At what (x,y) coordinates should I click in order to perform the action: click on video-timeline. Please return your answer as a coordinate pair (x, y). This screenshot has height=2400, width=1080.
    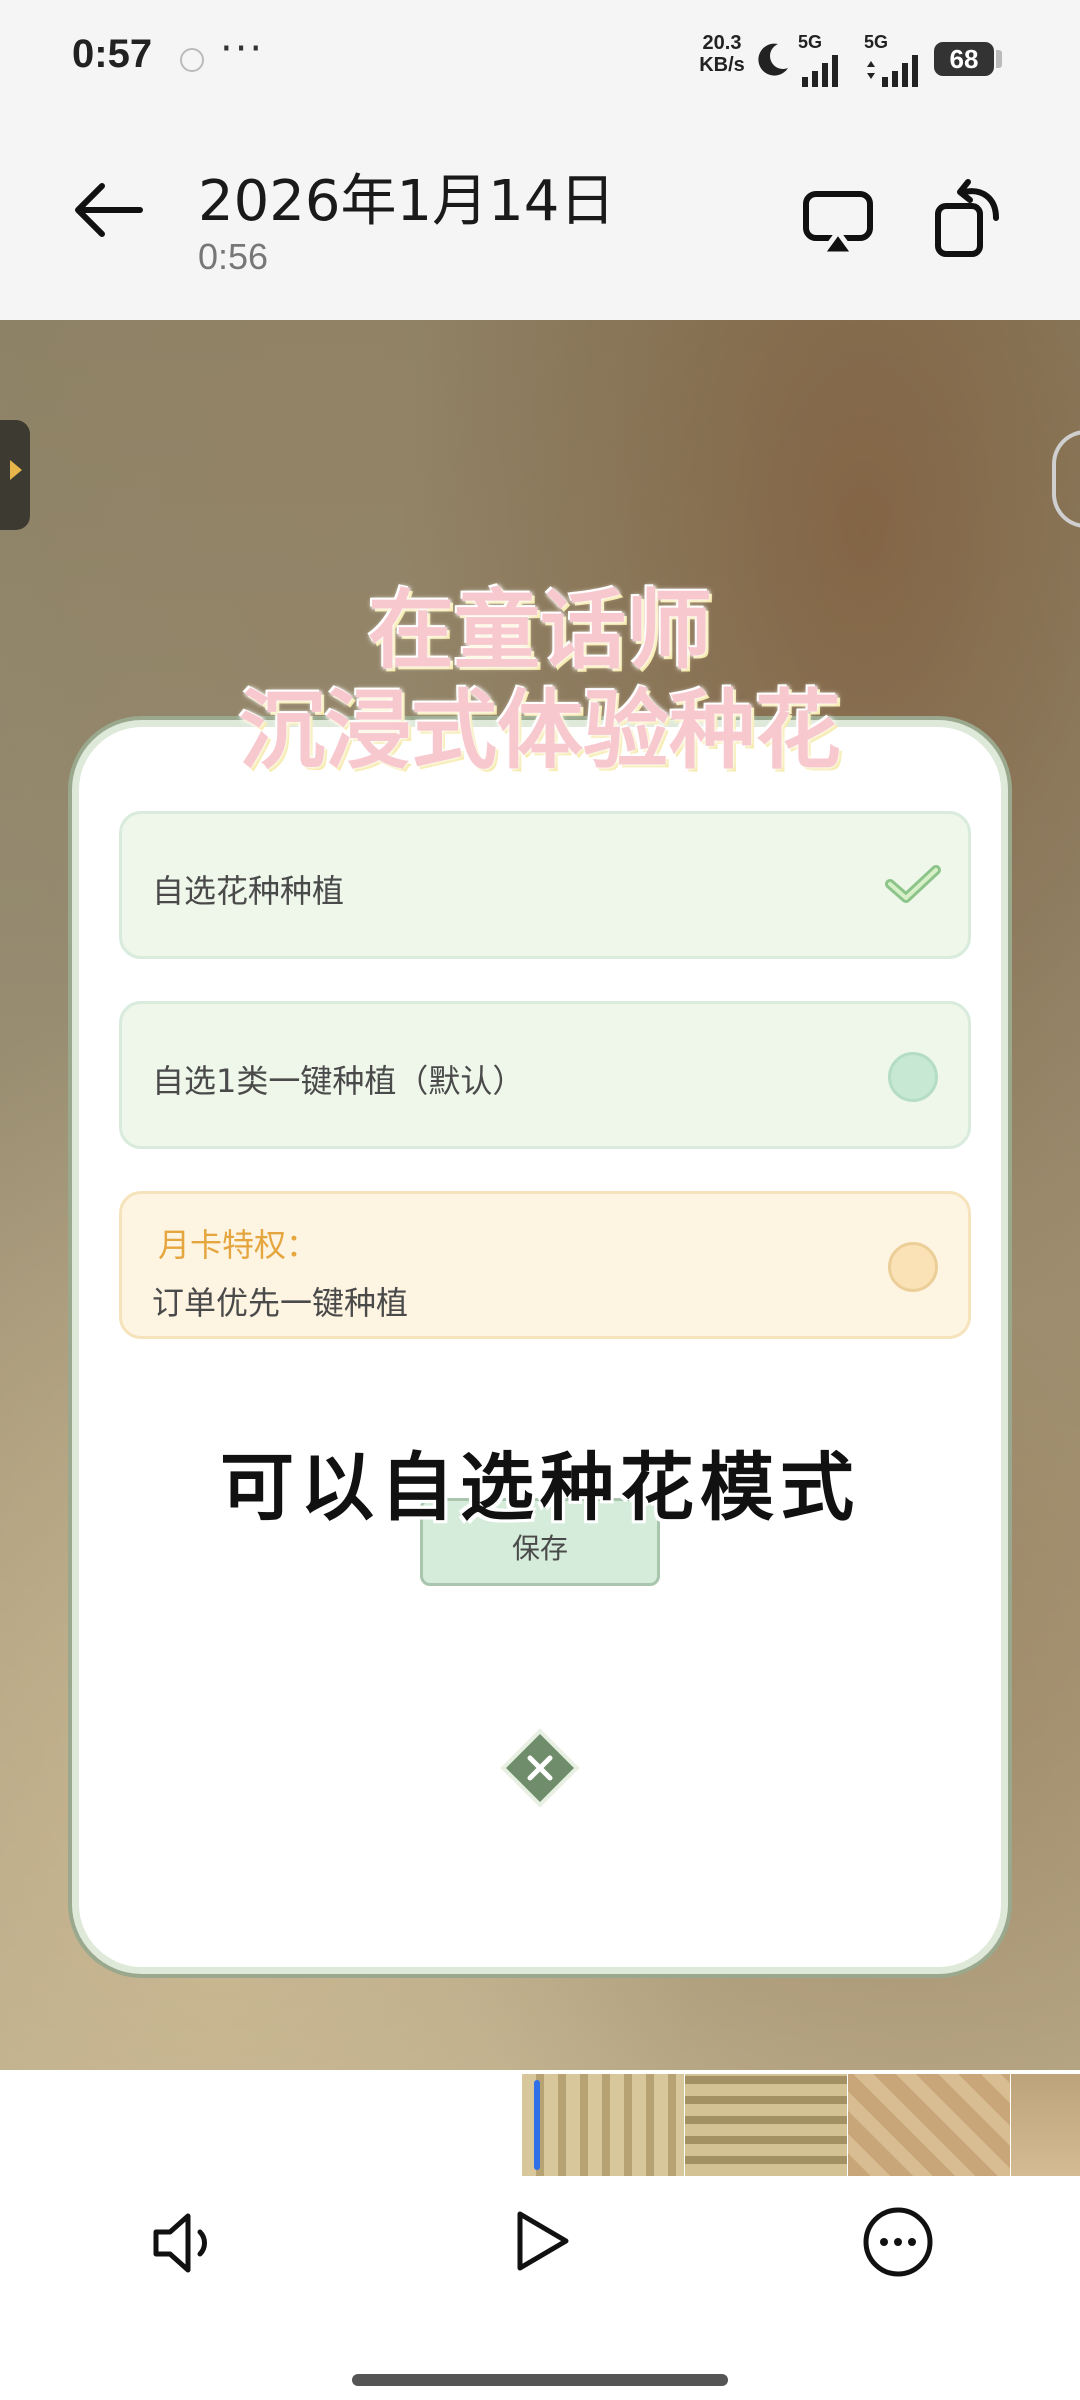
    Looking at the image, I should click on (801, 2125).